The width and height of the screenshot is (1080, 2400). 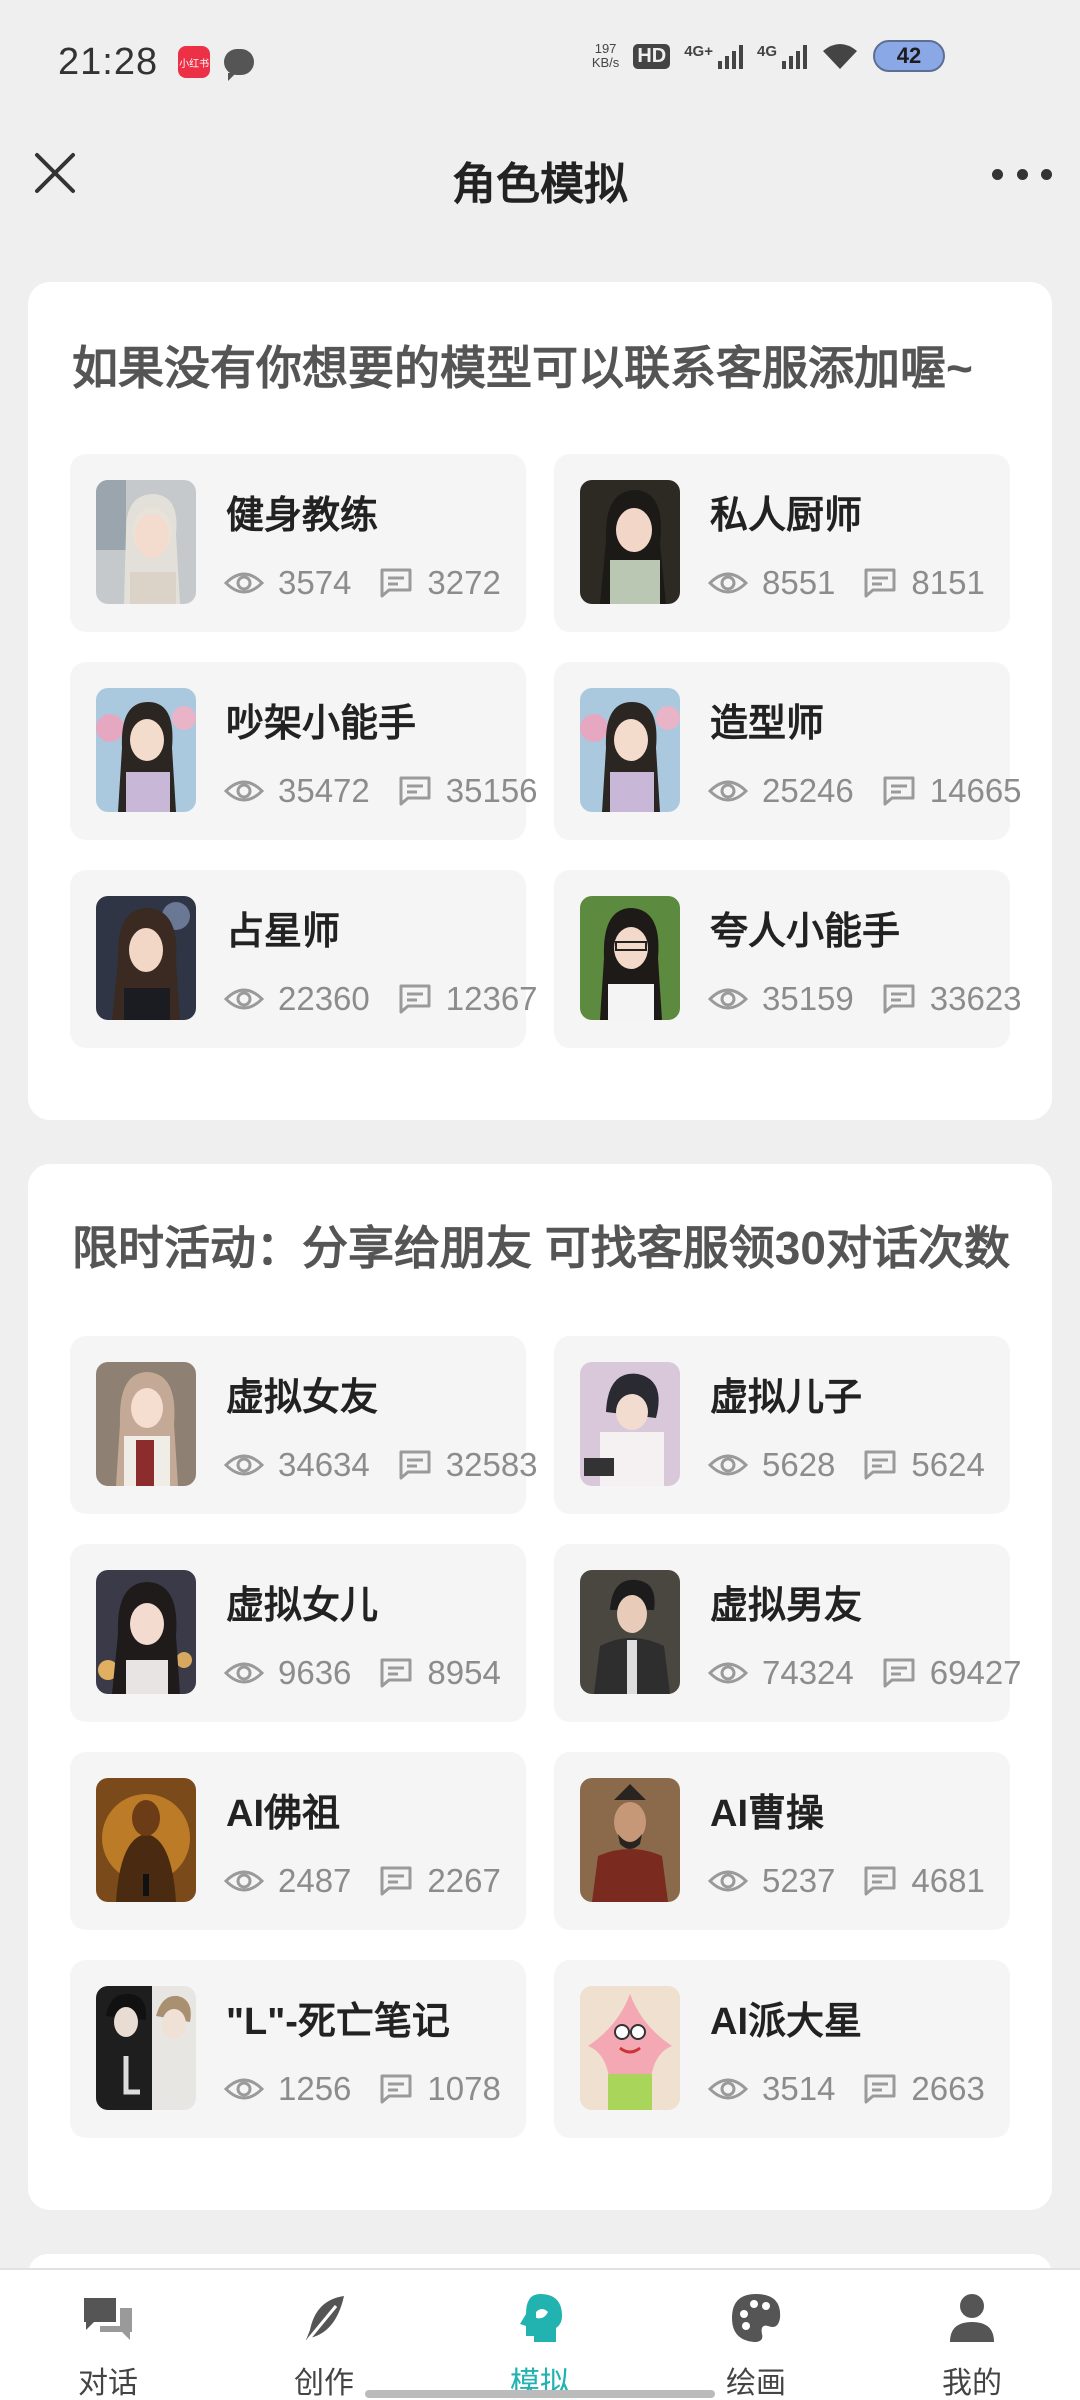 What do you see at coordinates (865, 999) in the screenshot?
I see `role-stats: 35159 33623` at bounding box center [865, 999].